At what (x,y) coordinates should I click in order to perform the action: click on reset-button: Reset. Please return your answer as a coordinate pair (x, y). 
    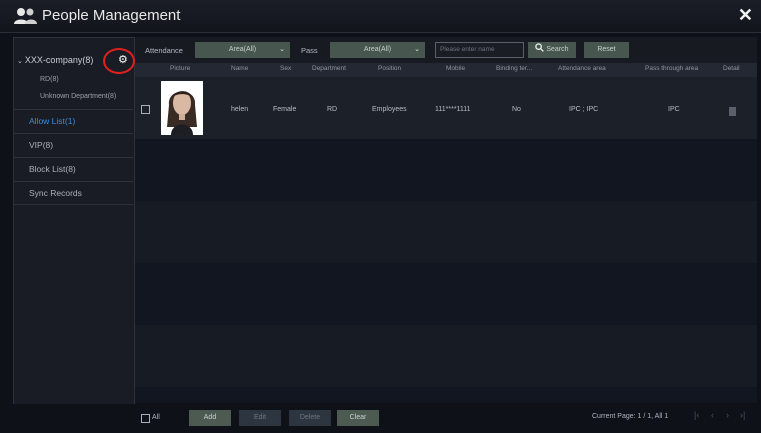
    Looking at the image, I should click on (606, 50).